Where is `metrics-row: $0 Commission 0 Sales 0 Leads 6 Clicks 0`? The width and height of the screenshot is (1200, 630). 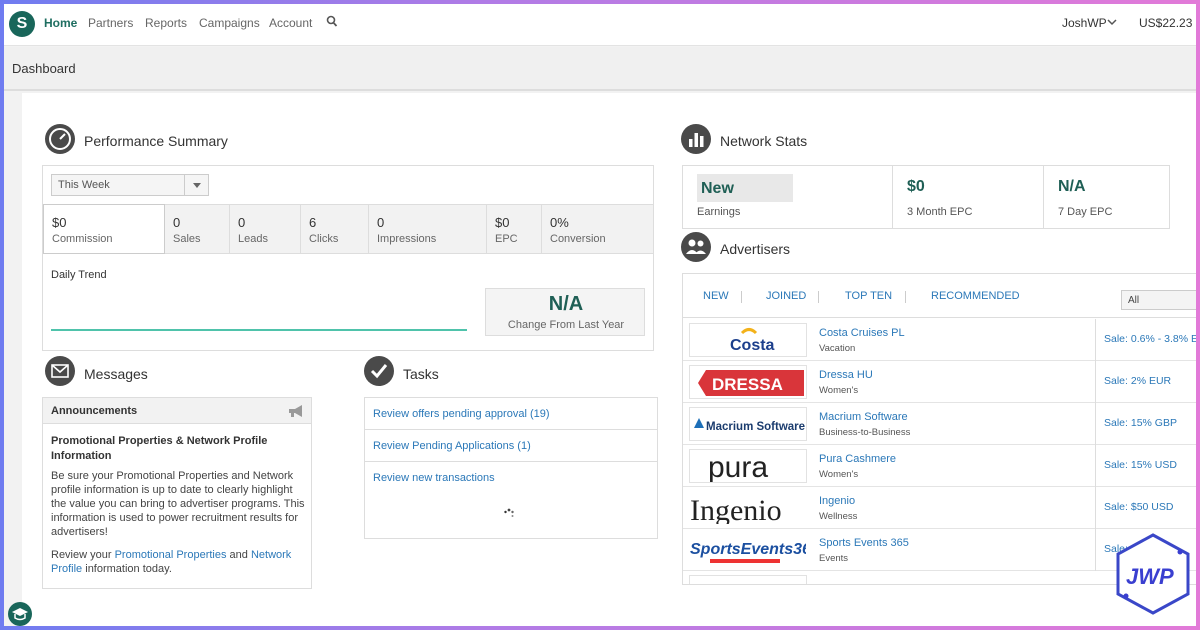 metrics-row: $0 Commission 0 Sales 0 Leads 6 Clicks 0 is located at coordinates (348, 229).